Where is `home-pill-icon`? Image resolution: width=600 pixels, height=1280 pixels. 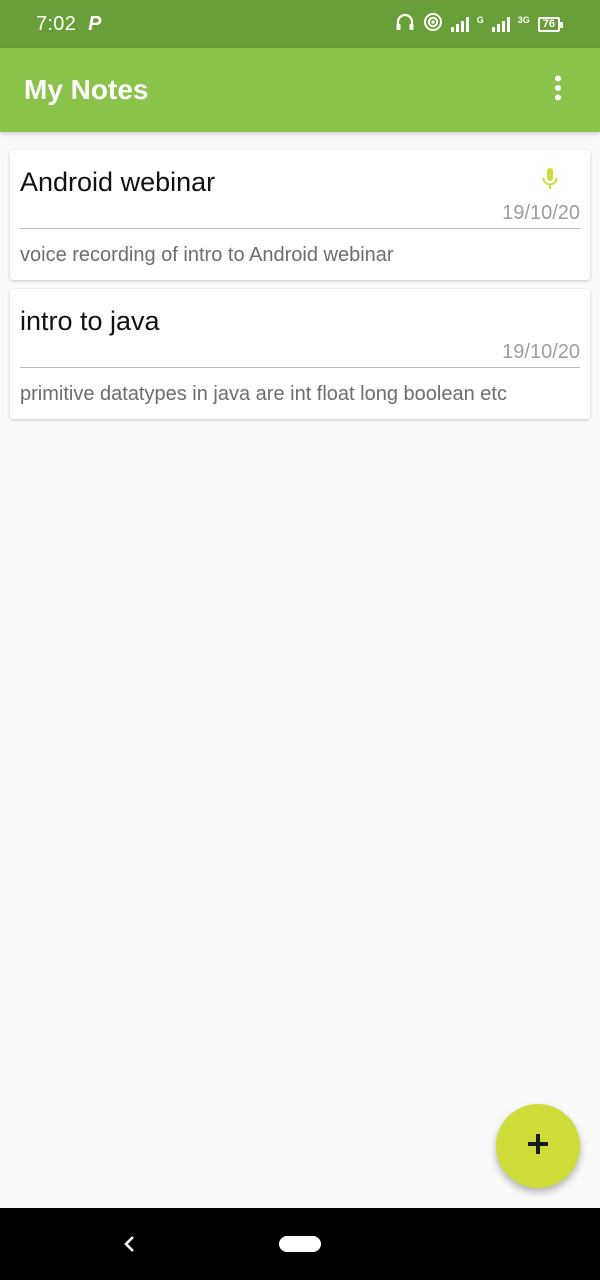
home-pill-icon is located at coordinates (300, 1244).